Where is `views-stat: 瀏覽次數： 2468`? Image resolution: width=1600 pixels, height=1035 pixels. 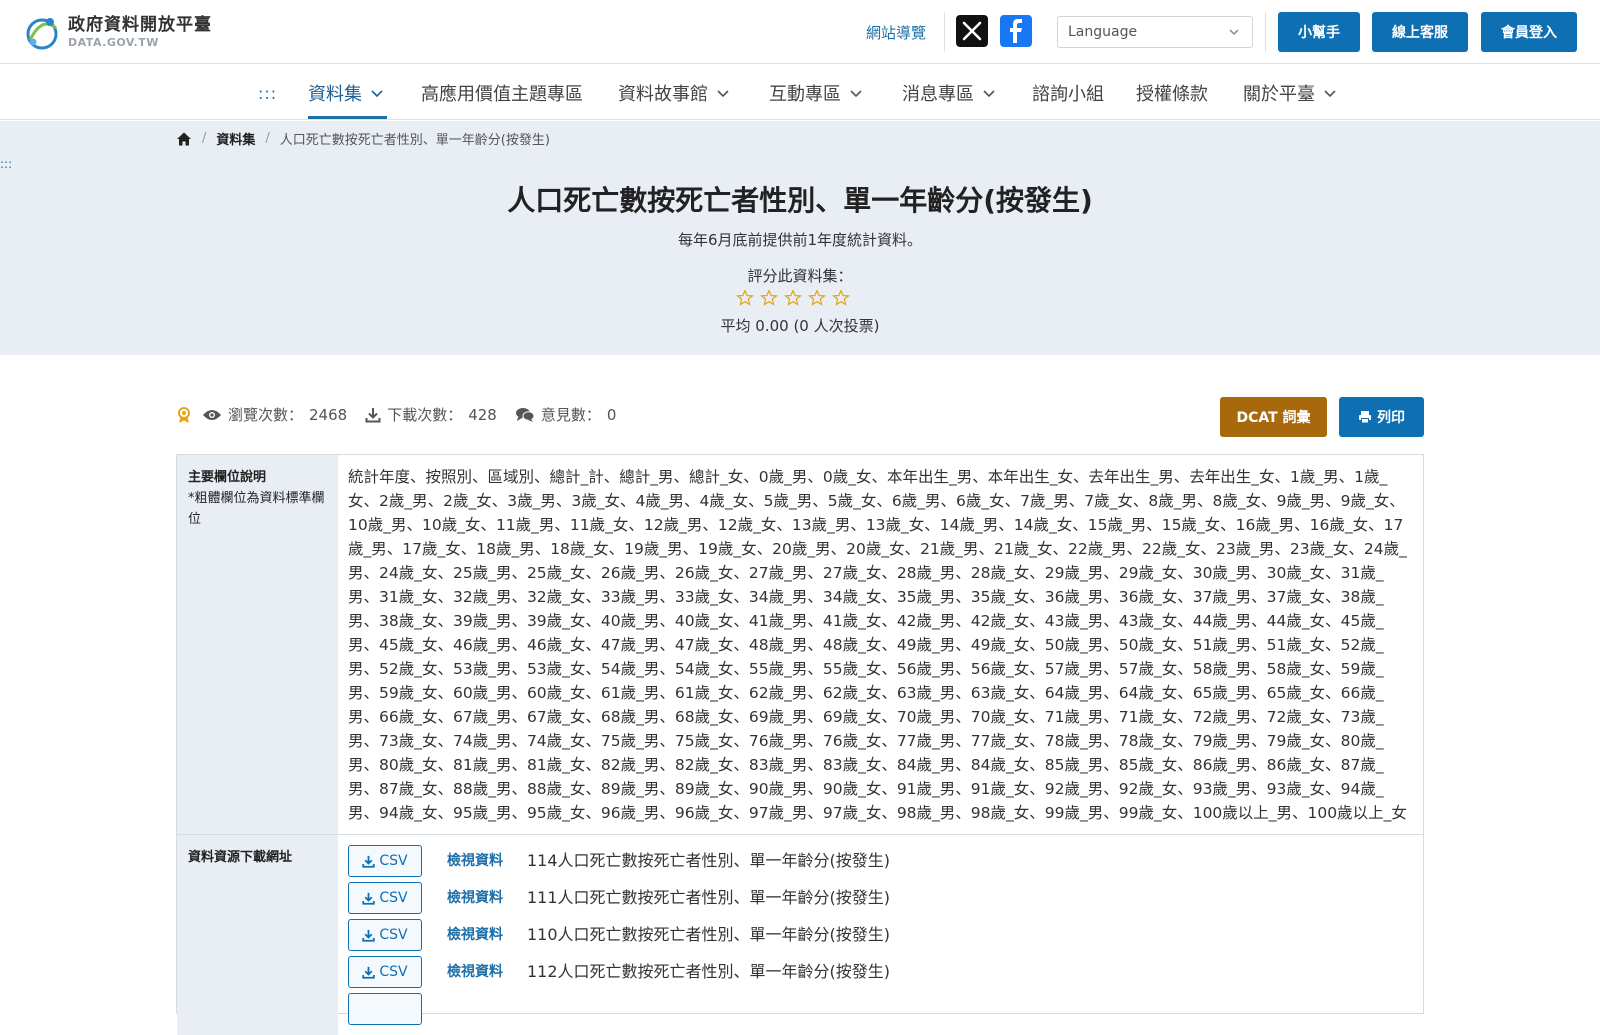
views-stat: 瀏覽次數： 2468 is located at coordinates (274, 414).